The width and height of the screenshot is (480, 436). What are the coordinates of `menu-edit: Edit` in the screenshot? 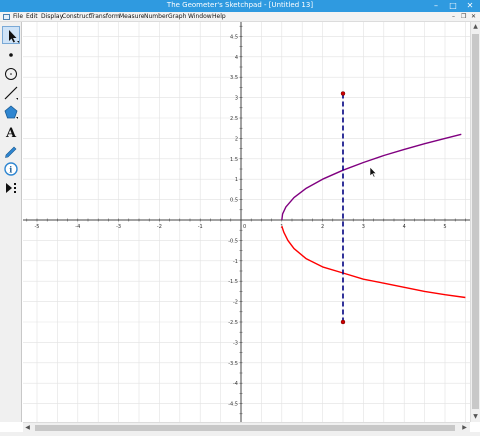 It's located at (32, 16).